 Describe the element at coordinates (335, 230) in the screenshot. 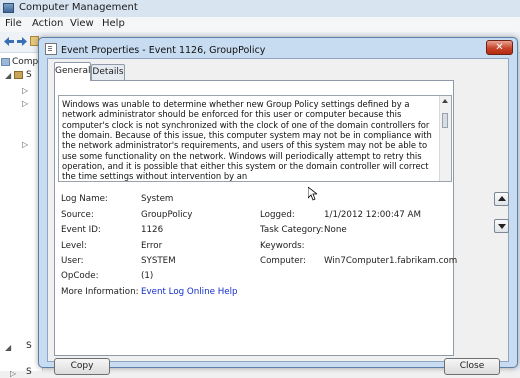

I see `task-category-value: None` at that location.